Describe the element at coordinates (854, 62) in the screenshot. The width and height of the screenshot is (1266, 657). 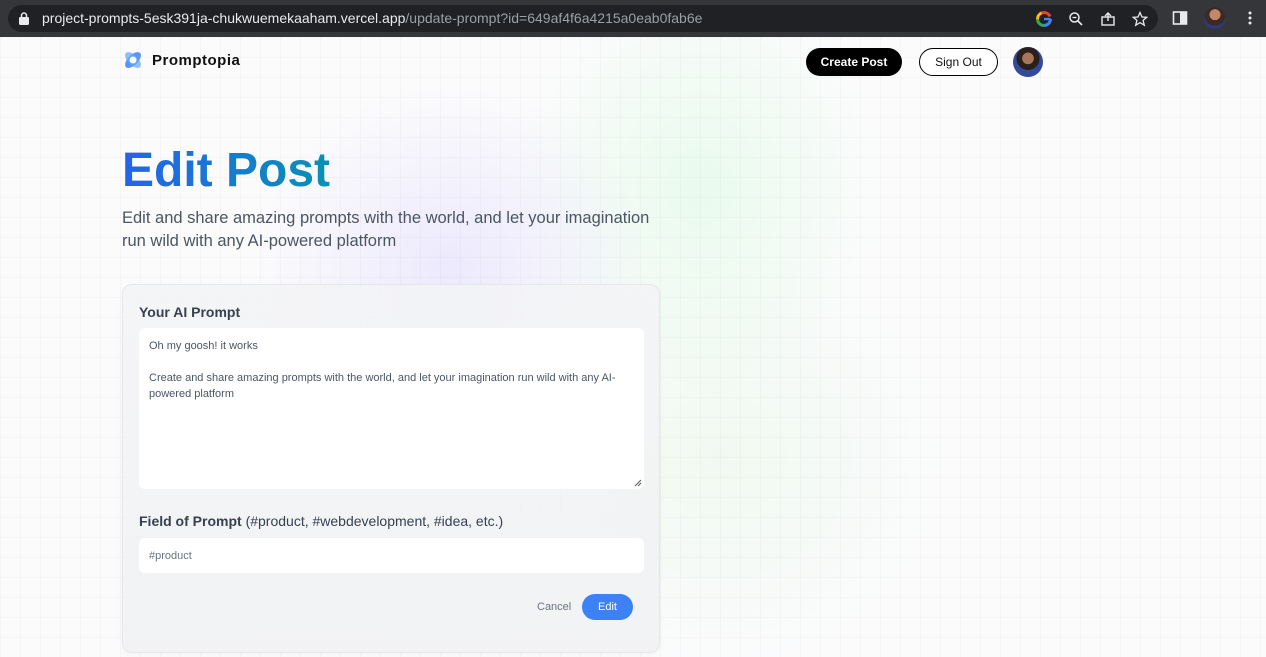
I see `create-post-button: Create Post` at that location.